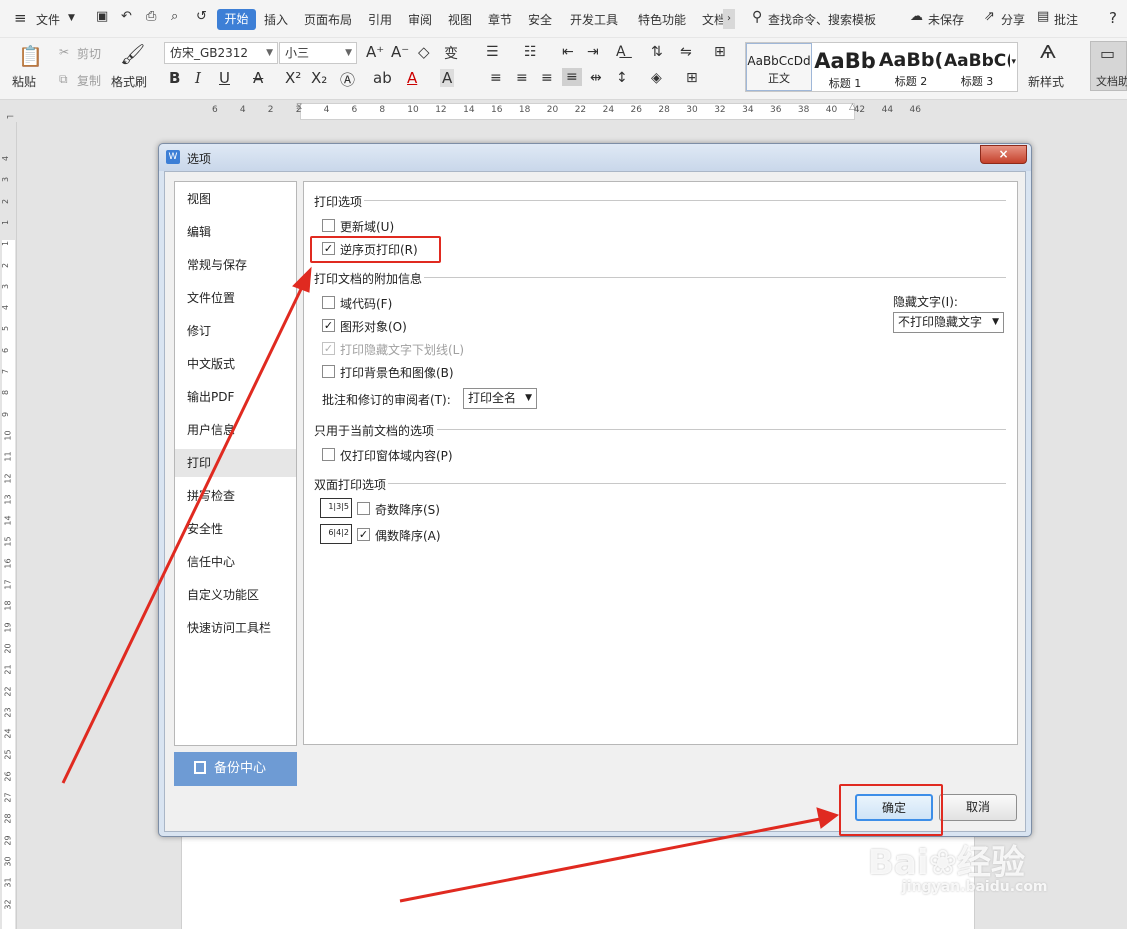  I want to click on arrow-to-reverse-order, so click(183, 534).